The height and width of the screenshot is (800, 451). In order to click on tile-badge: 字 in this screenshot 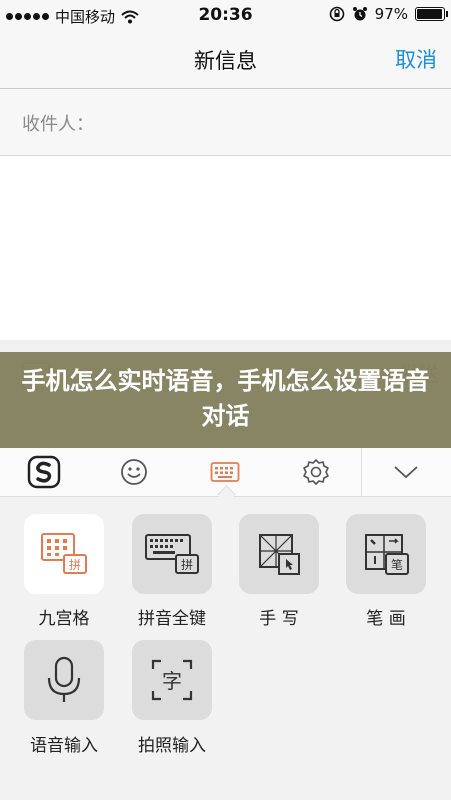, I will do `click(172, 681)`.